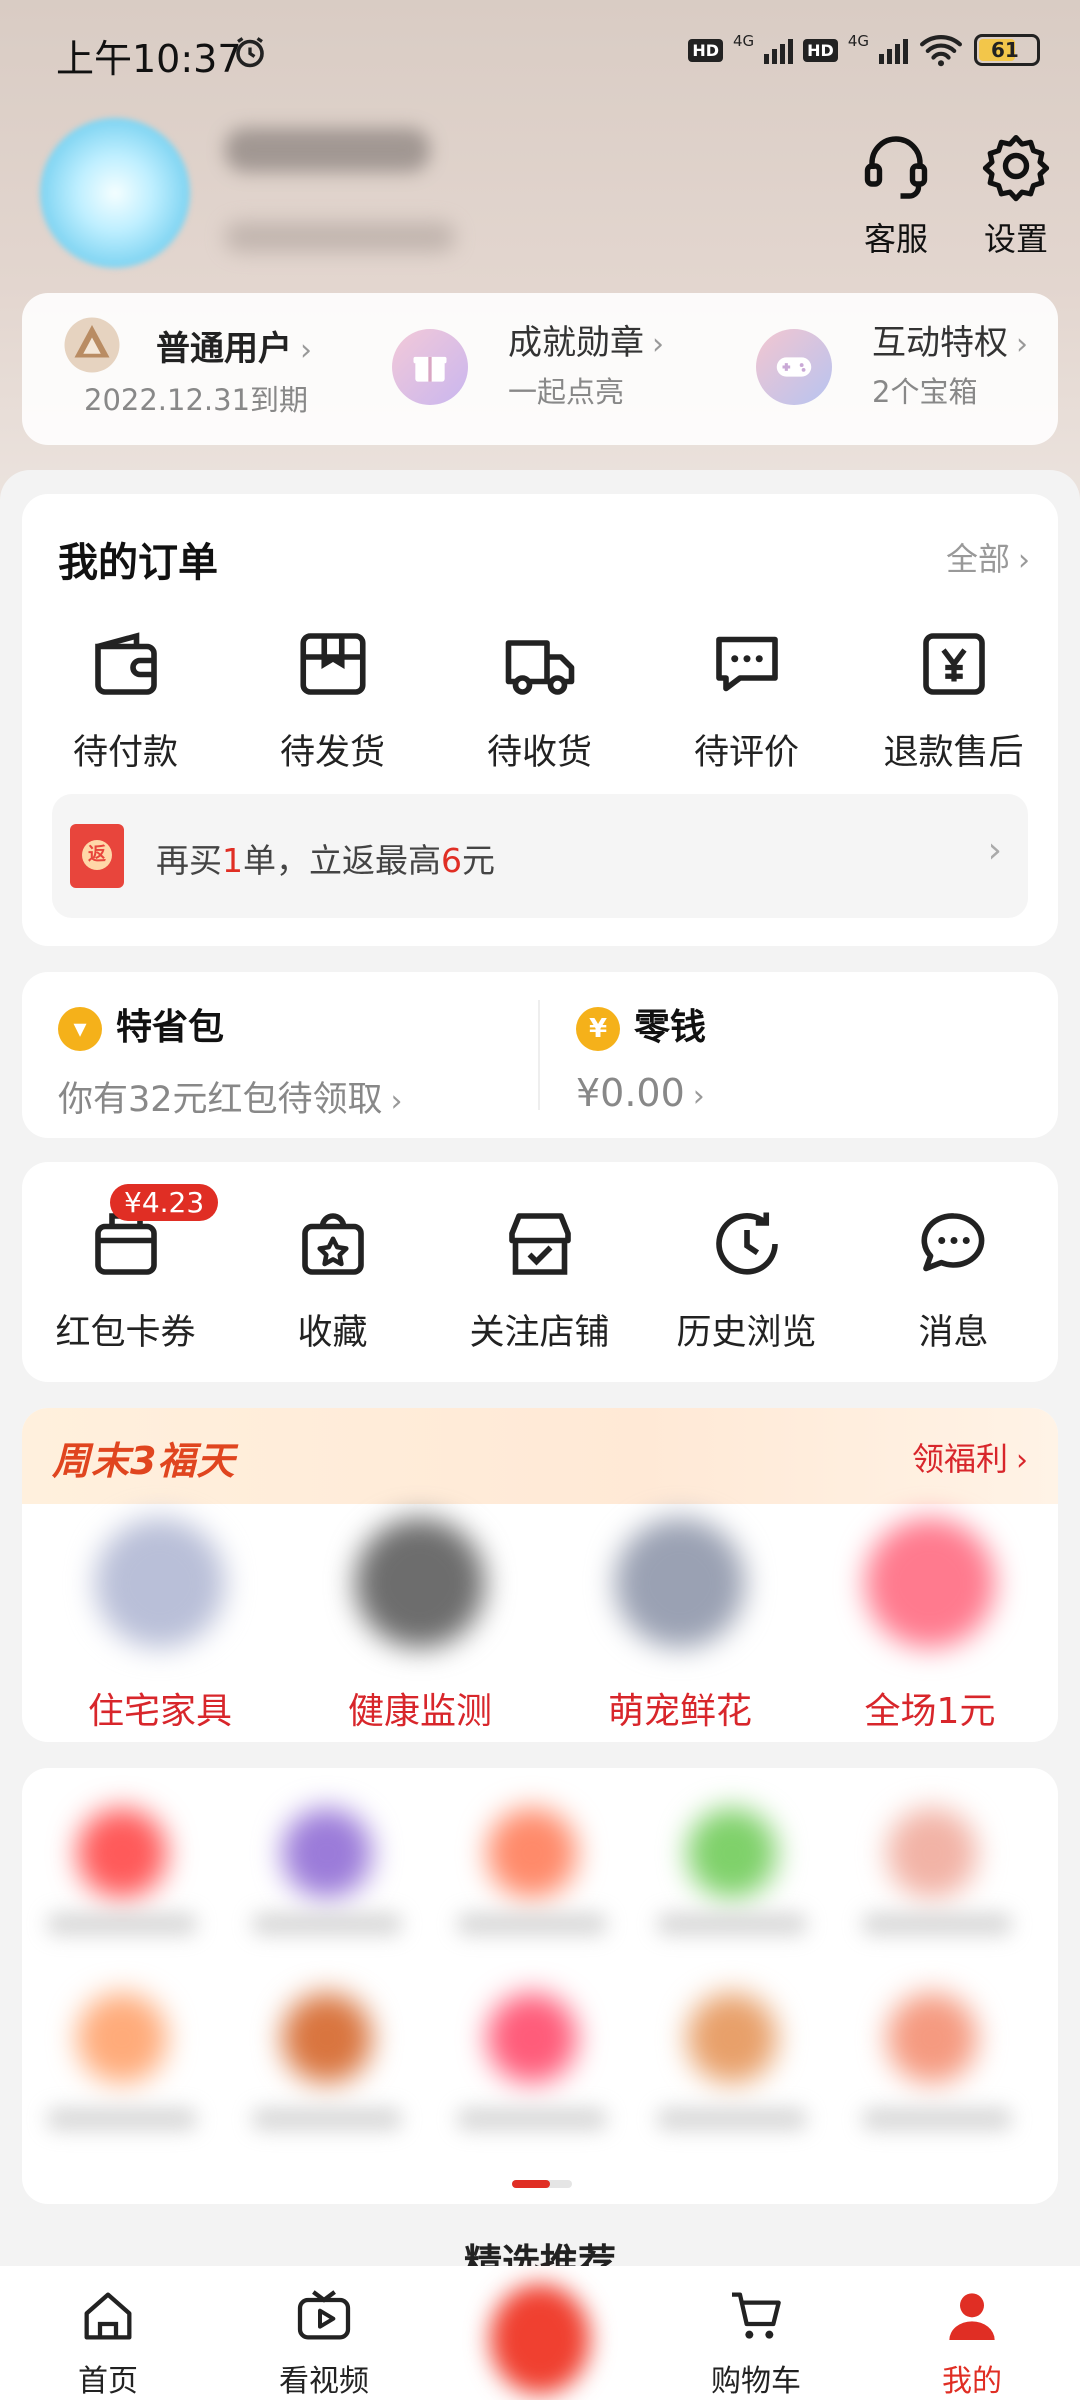 The image size is (1080, 2400). Describe the element at coordinates (164, 1202) in the screenshot. I see `coupon-amount-badge: ¥4.23` at that location.